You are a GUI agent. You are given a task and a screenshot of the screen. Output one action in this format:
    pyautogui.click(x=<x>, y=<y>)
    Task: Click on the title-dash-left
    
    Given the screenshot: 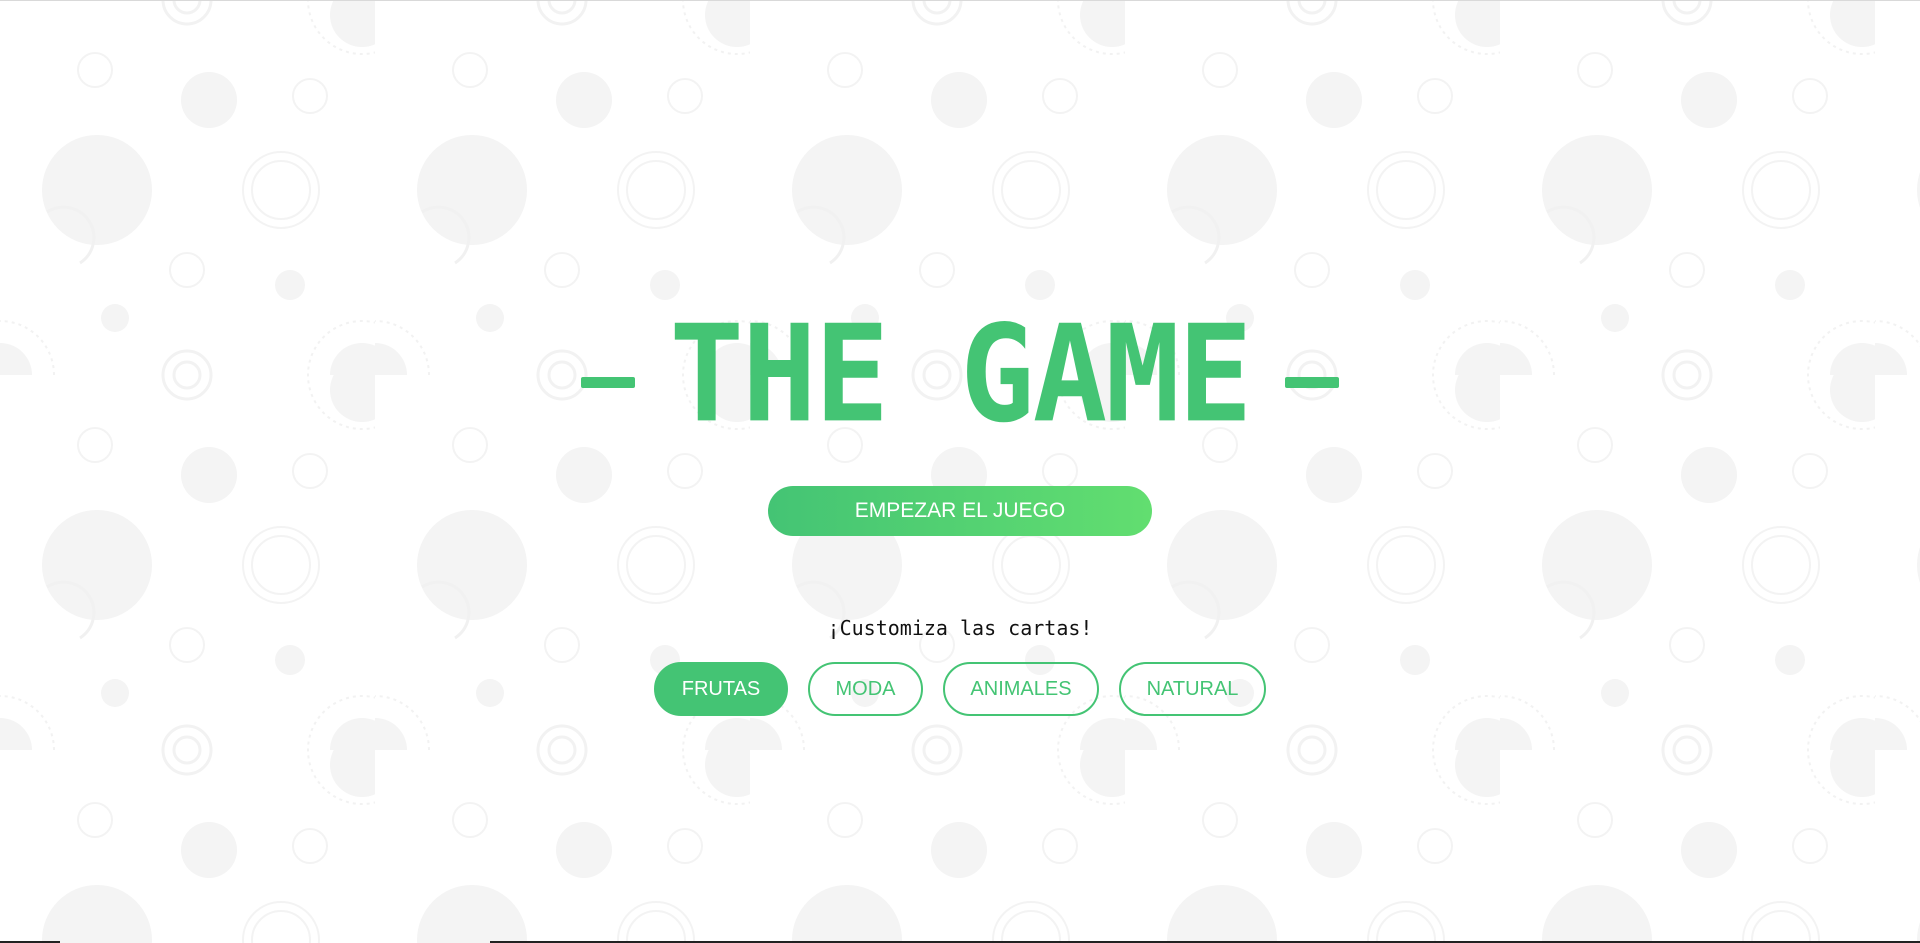 What is the action you would take?
    pyautogui.click(x=608, y=382)
    